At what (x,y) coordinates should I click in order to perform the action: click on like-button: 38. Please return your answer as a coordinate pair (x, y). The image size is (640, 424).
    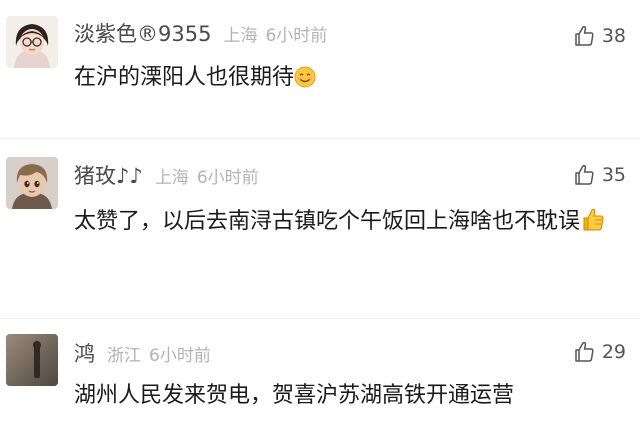
    Looking at the image, I should click on (599, 36).